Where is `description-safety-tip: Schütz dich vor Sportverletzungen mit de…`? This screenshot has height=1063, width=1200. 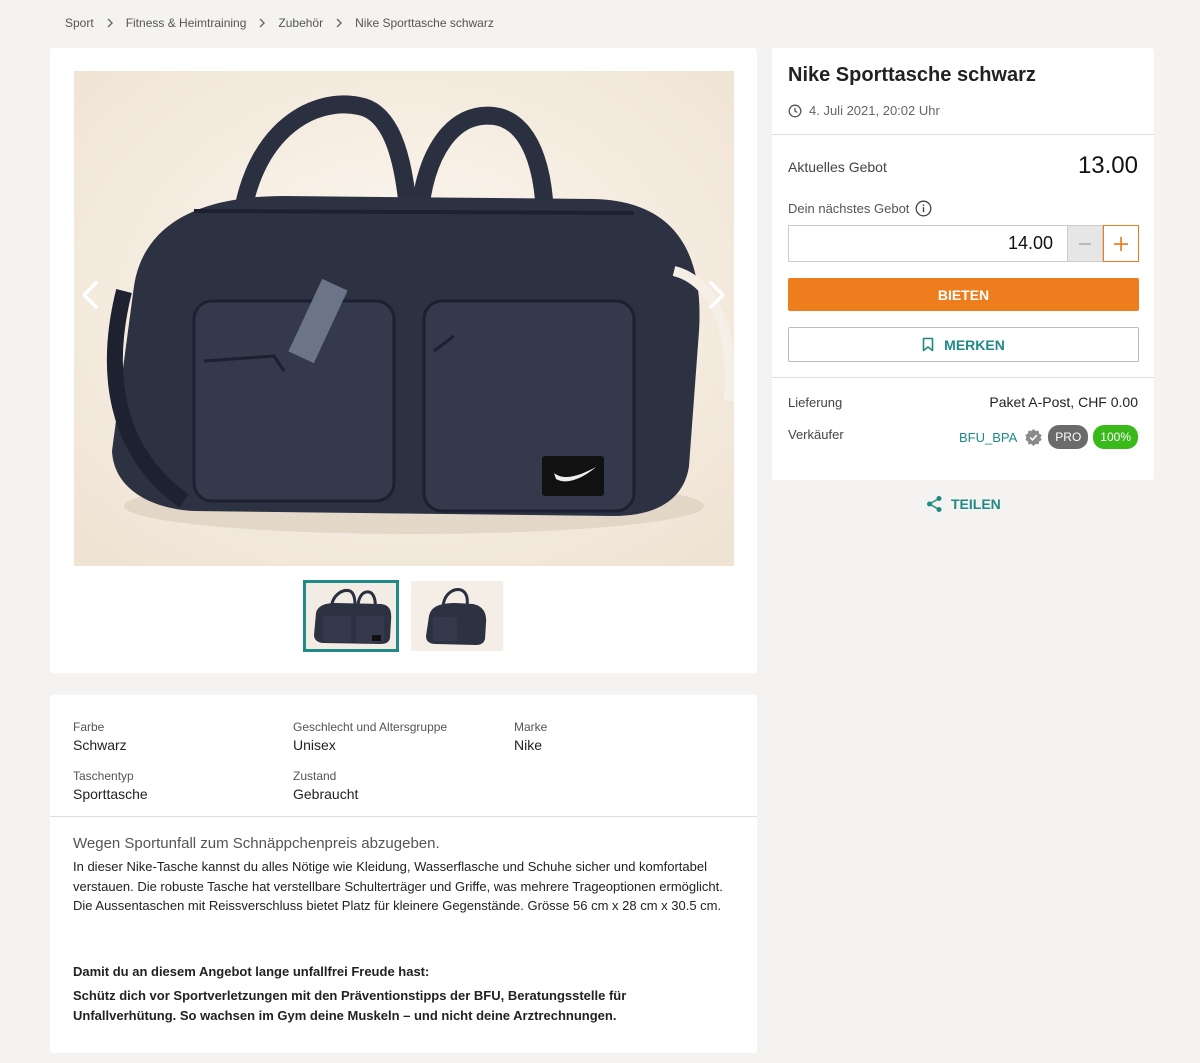
description-safety-tip: Schütz dich vor Sportverletzungen mit de… is located at coordinates (350, 1005).